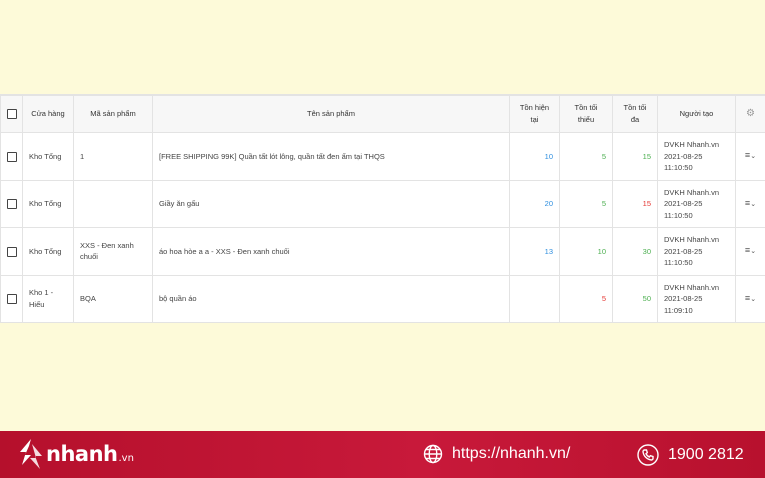 Image resolution: width=765 pixels, height=478 pixels. What do you see at coordinates (534, 298) in the screenshot?
I see `stock-now-cell` at bounding box center [534, 298].